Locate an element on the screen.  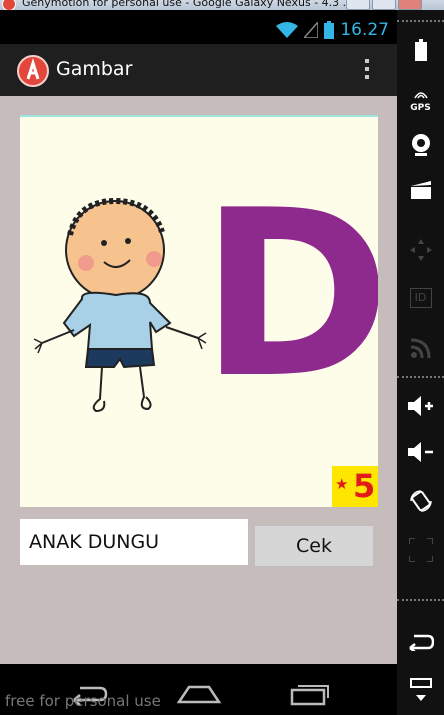
gps-icon: GPS is located at coordinates (420, 98).